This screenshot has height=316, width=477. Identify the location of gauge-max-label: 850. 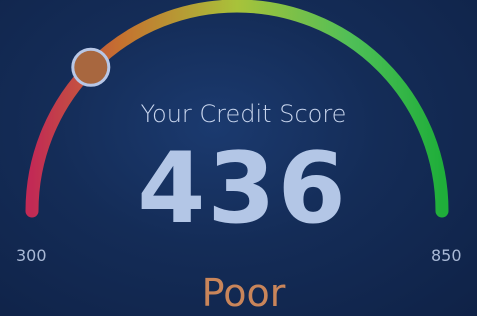
(446, 255).